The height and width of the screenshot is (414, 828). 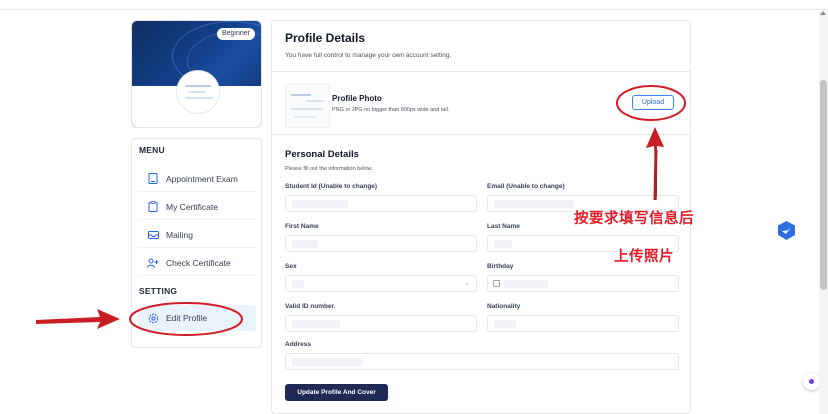 What do you see at coordinates (153, 179) in the screenshot?
I see `tablet-icon` at bounding box center [153, 179].